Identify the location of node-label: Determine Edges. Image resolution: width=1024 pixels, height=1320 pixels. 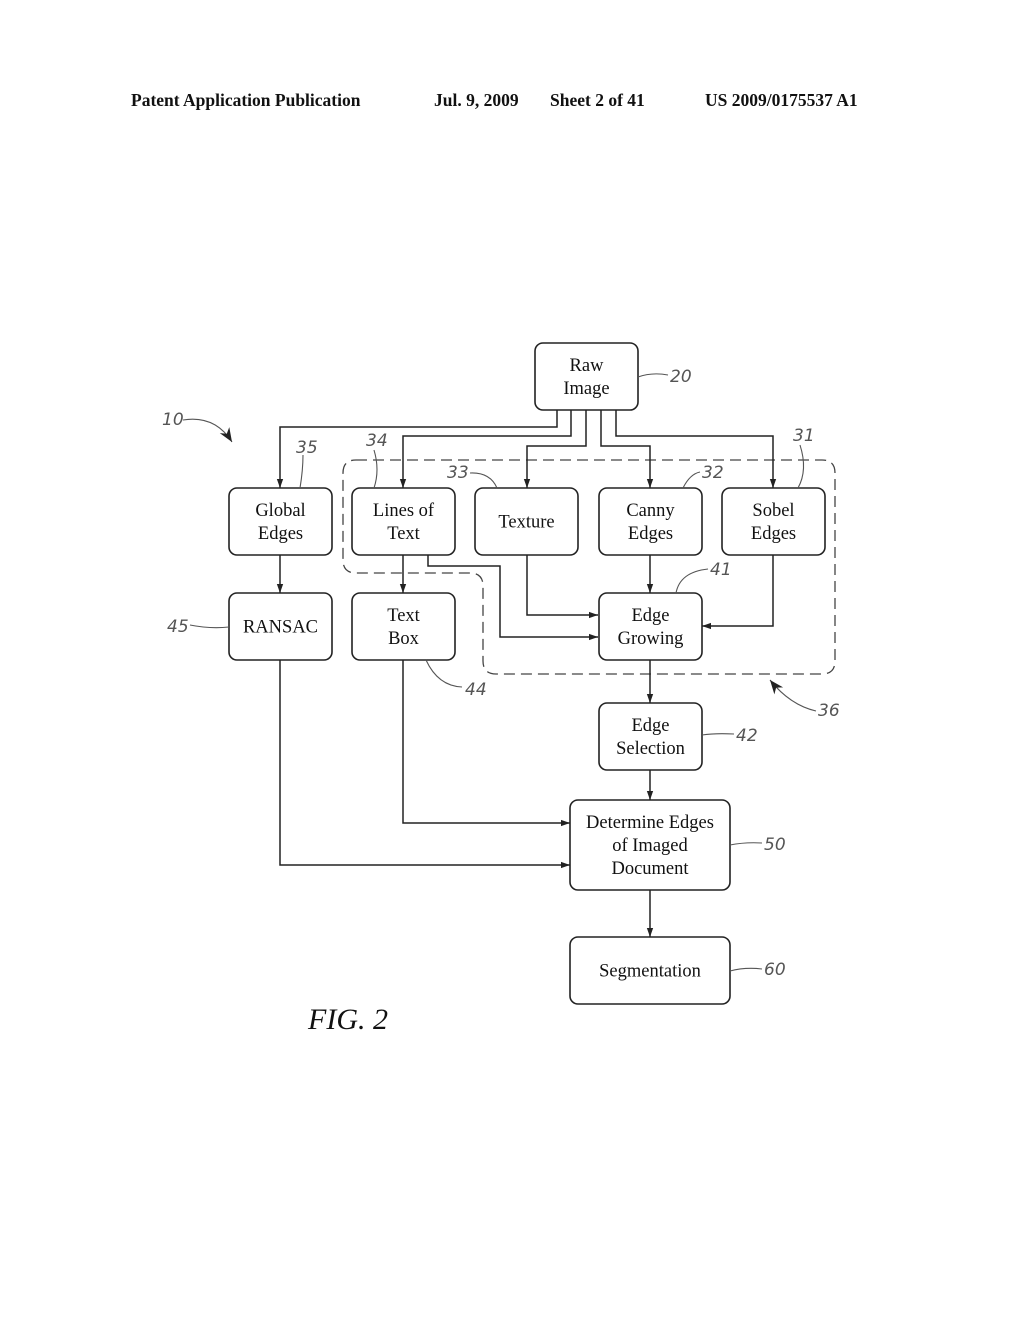
(650, 823).